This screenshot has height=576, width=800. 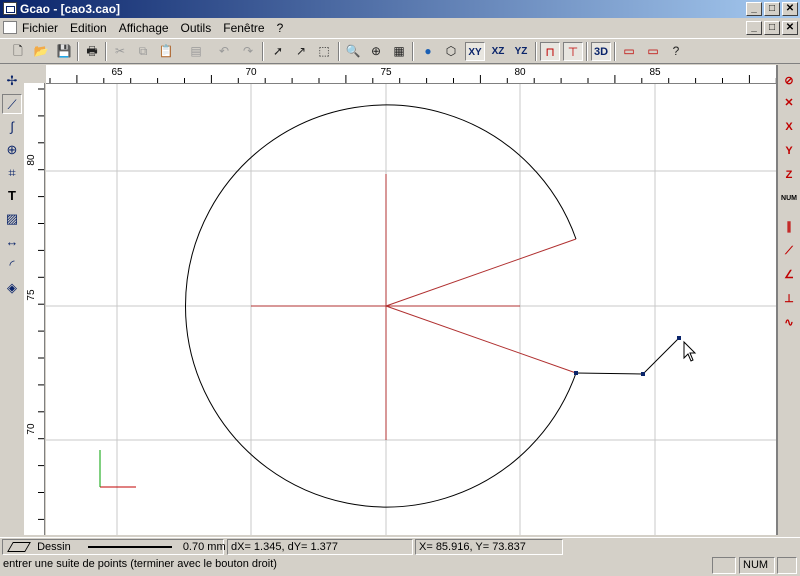 What do you see at coordinates (324, 51) in the screenshot?
I see `select-window-icon: ⬚` at bounding box center [324, 51].